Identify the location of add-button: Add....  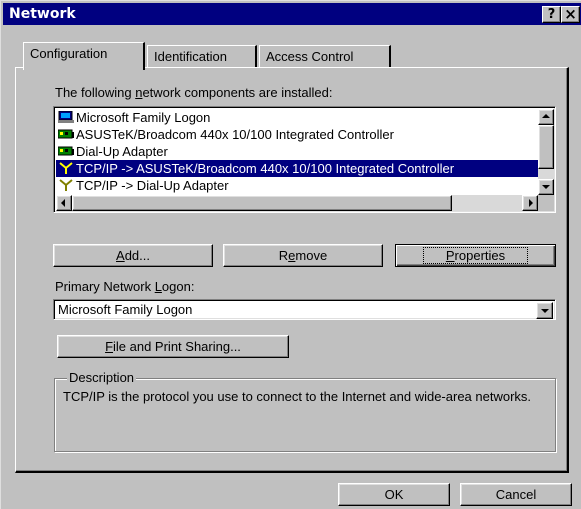
(133, 255).